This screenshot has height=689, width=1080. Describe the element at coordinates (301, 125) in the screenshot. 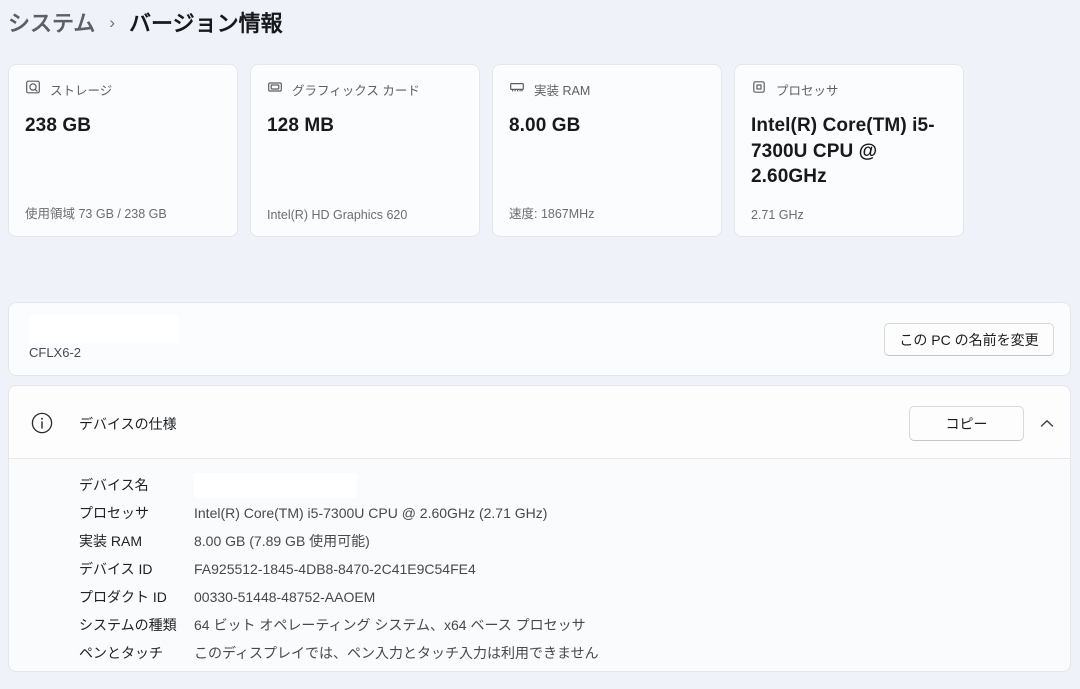

I see `graphics-card-value: 128 MB` at that location.